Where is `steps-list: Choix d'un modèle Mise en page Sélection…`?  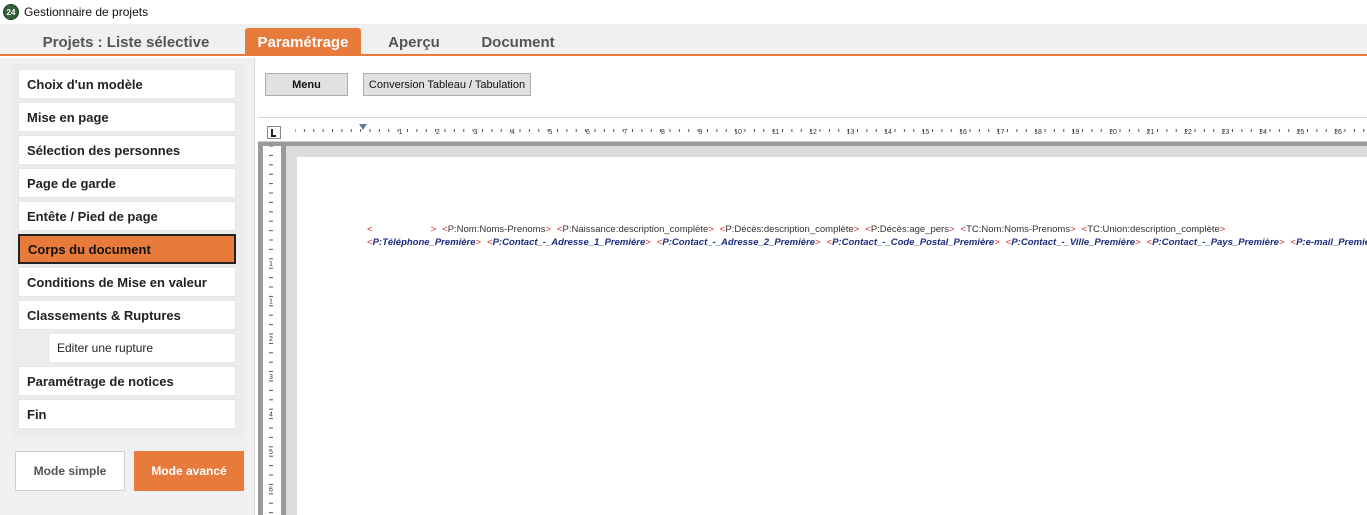 steps-list: Choix d'un modèle Mise en page Sélection… is located at coordinates (128, 251).